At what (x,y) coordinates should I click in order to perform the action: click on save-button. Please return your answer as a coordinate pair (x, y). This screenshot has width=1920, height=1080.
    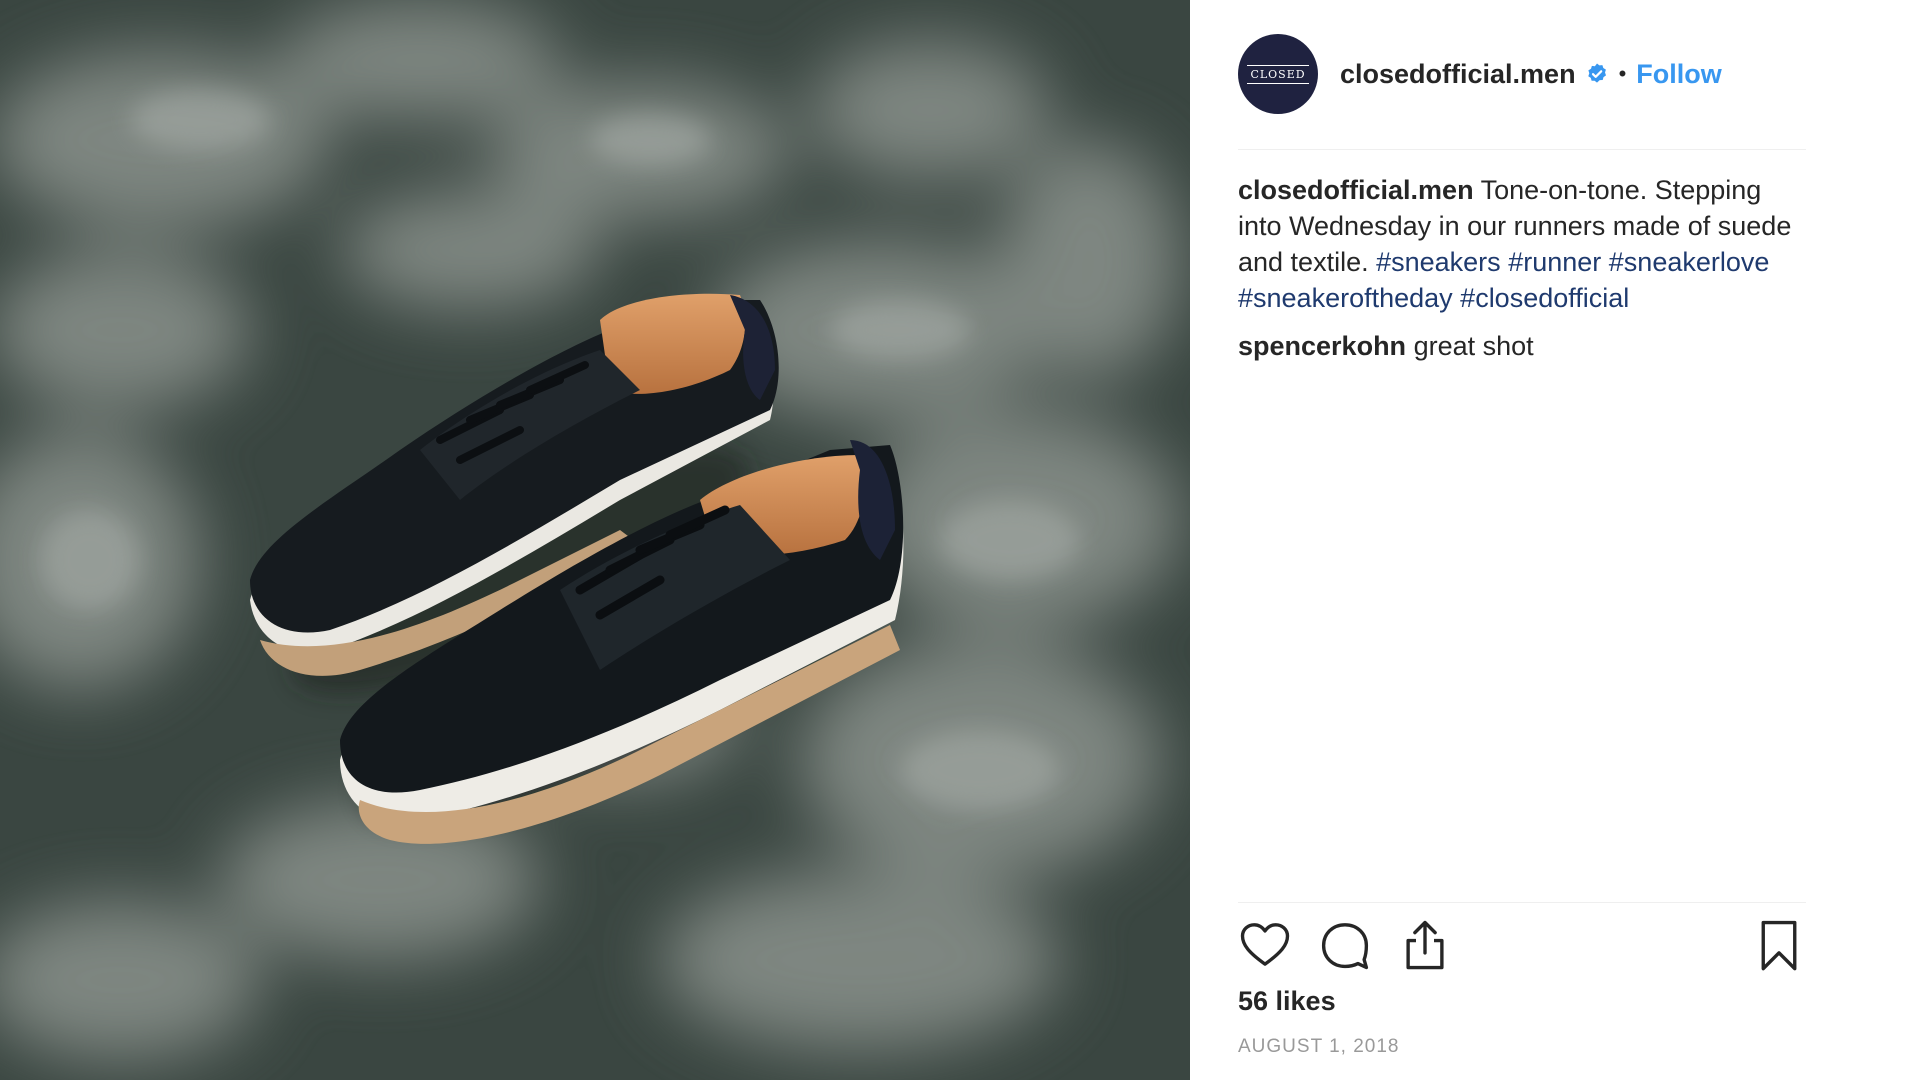
    Looking at the image, I should click on (1779, 945).